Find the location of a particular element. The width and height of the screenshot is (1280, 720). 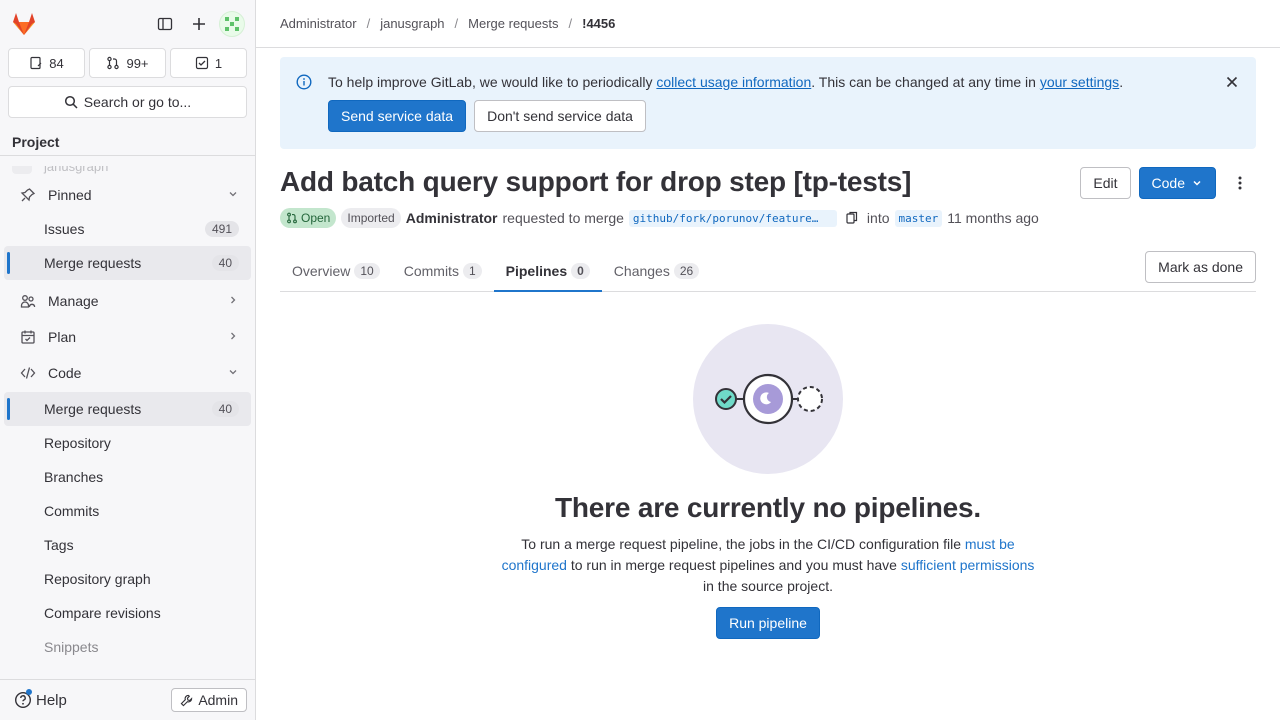

todos-counter-button: 1 is located at coordinates (208, 63).